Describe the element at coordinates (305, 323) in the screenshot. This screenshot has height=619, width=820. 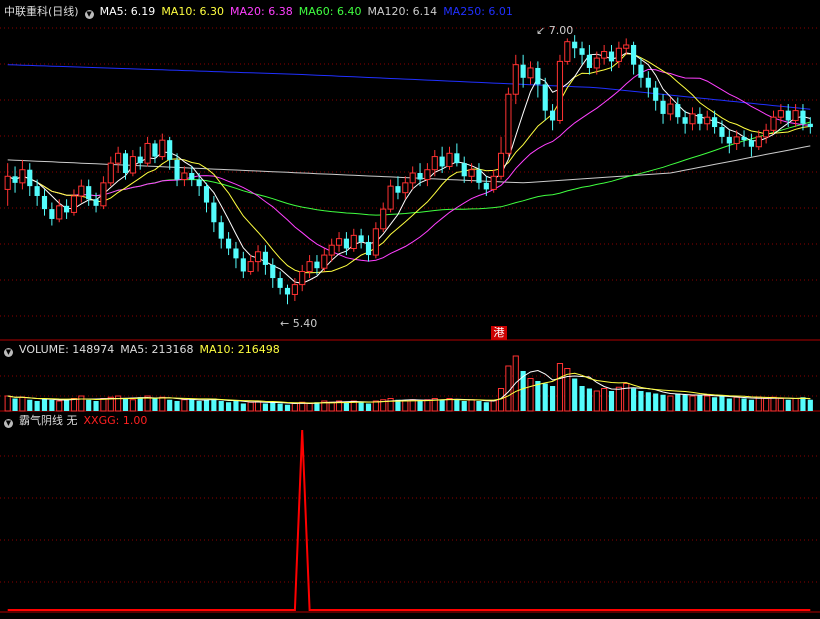
I see `low-value: 5.40` at that location.